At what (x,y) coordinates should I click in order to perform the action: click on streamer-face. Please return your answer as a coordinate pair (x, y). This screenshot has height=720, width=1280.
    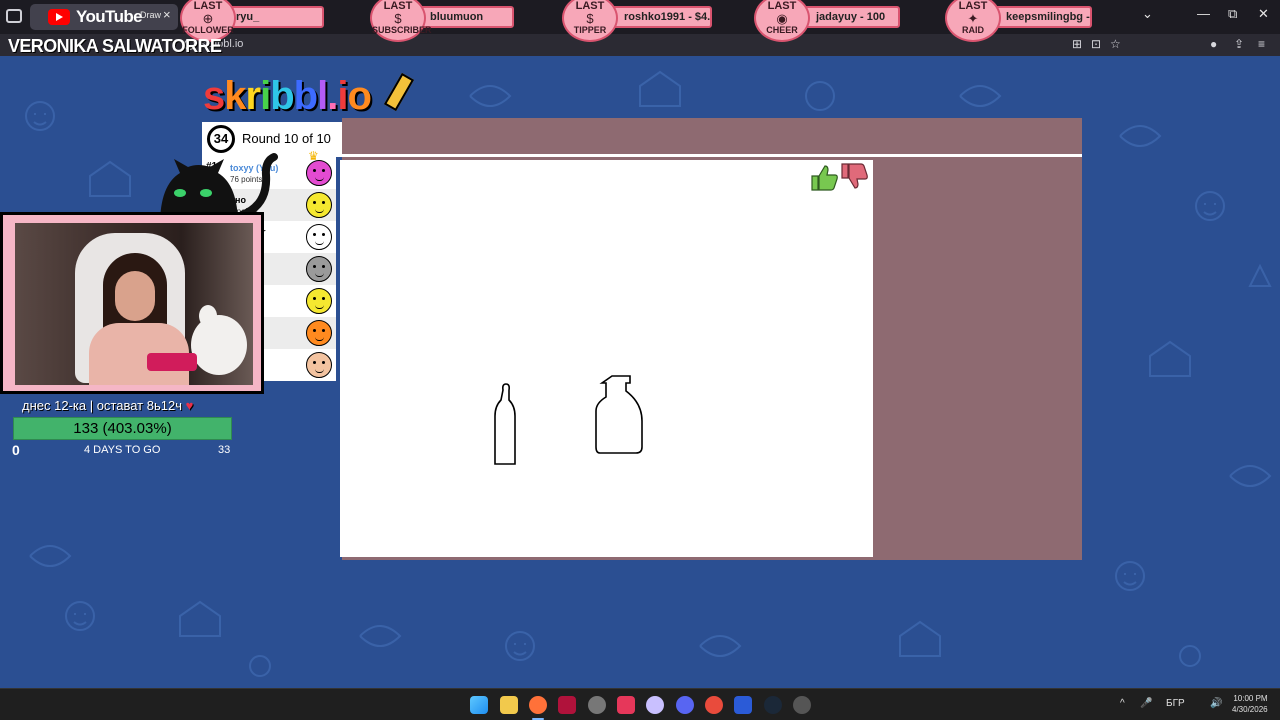
    Looking at the image, I should click on (135, 296).